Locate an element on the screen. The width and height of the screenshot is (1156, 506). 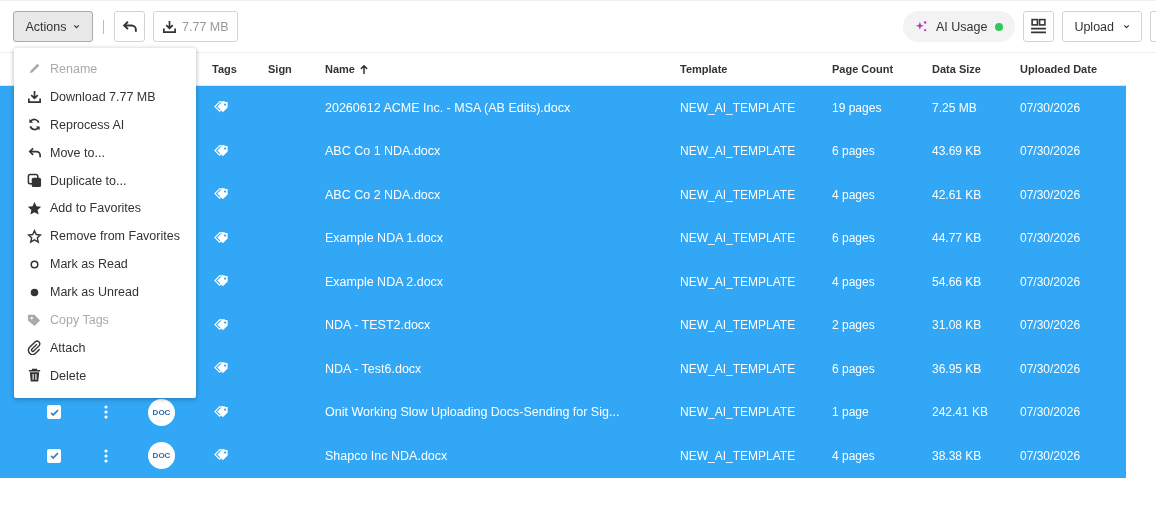
column-header: Page Count is located at coordinates (882, 69).